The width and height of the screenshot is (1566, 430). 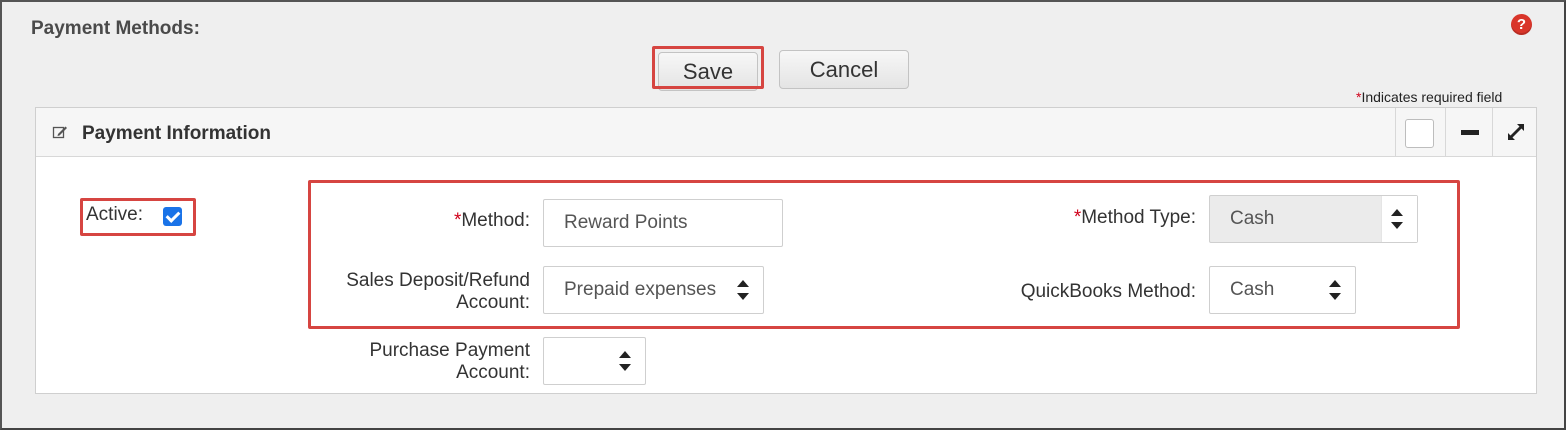 What do you see at coordinates (594, 361) in the screenshot?
I see `purchase-payment-select` at bounding box center [594, 361].